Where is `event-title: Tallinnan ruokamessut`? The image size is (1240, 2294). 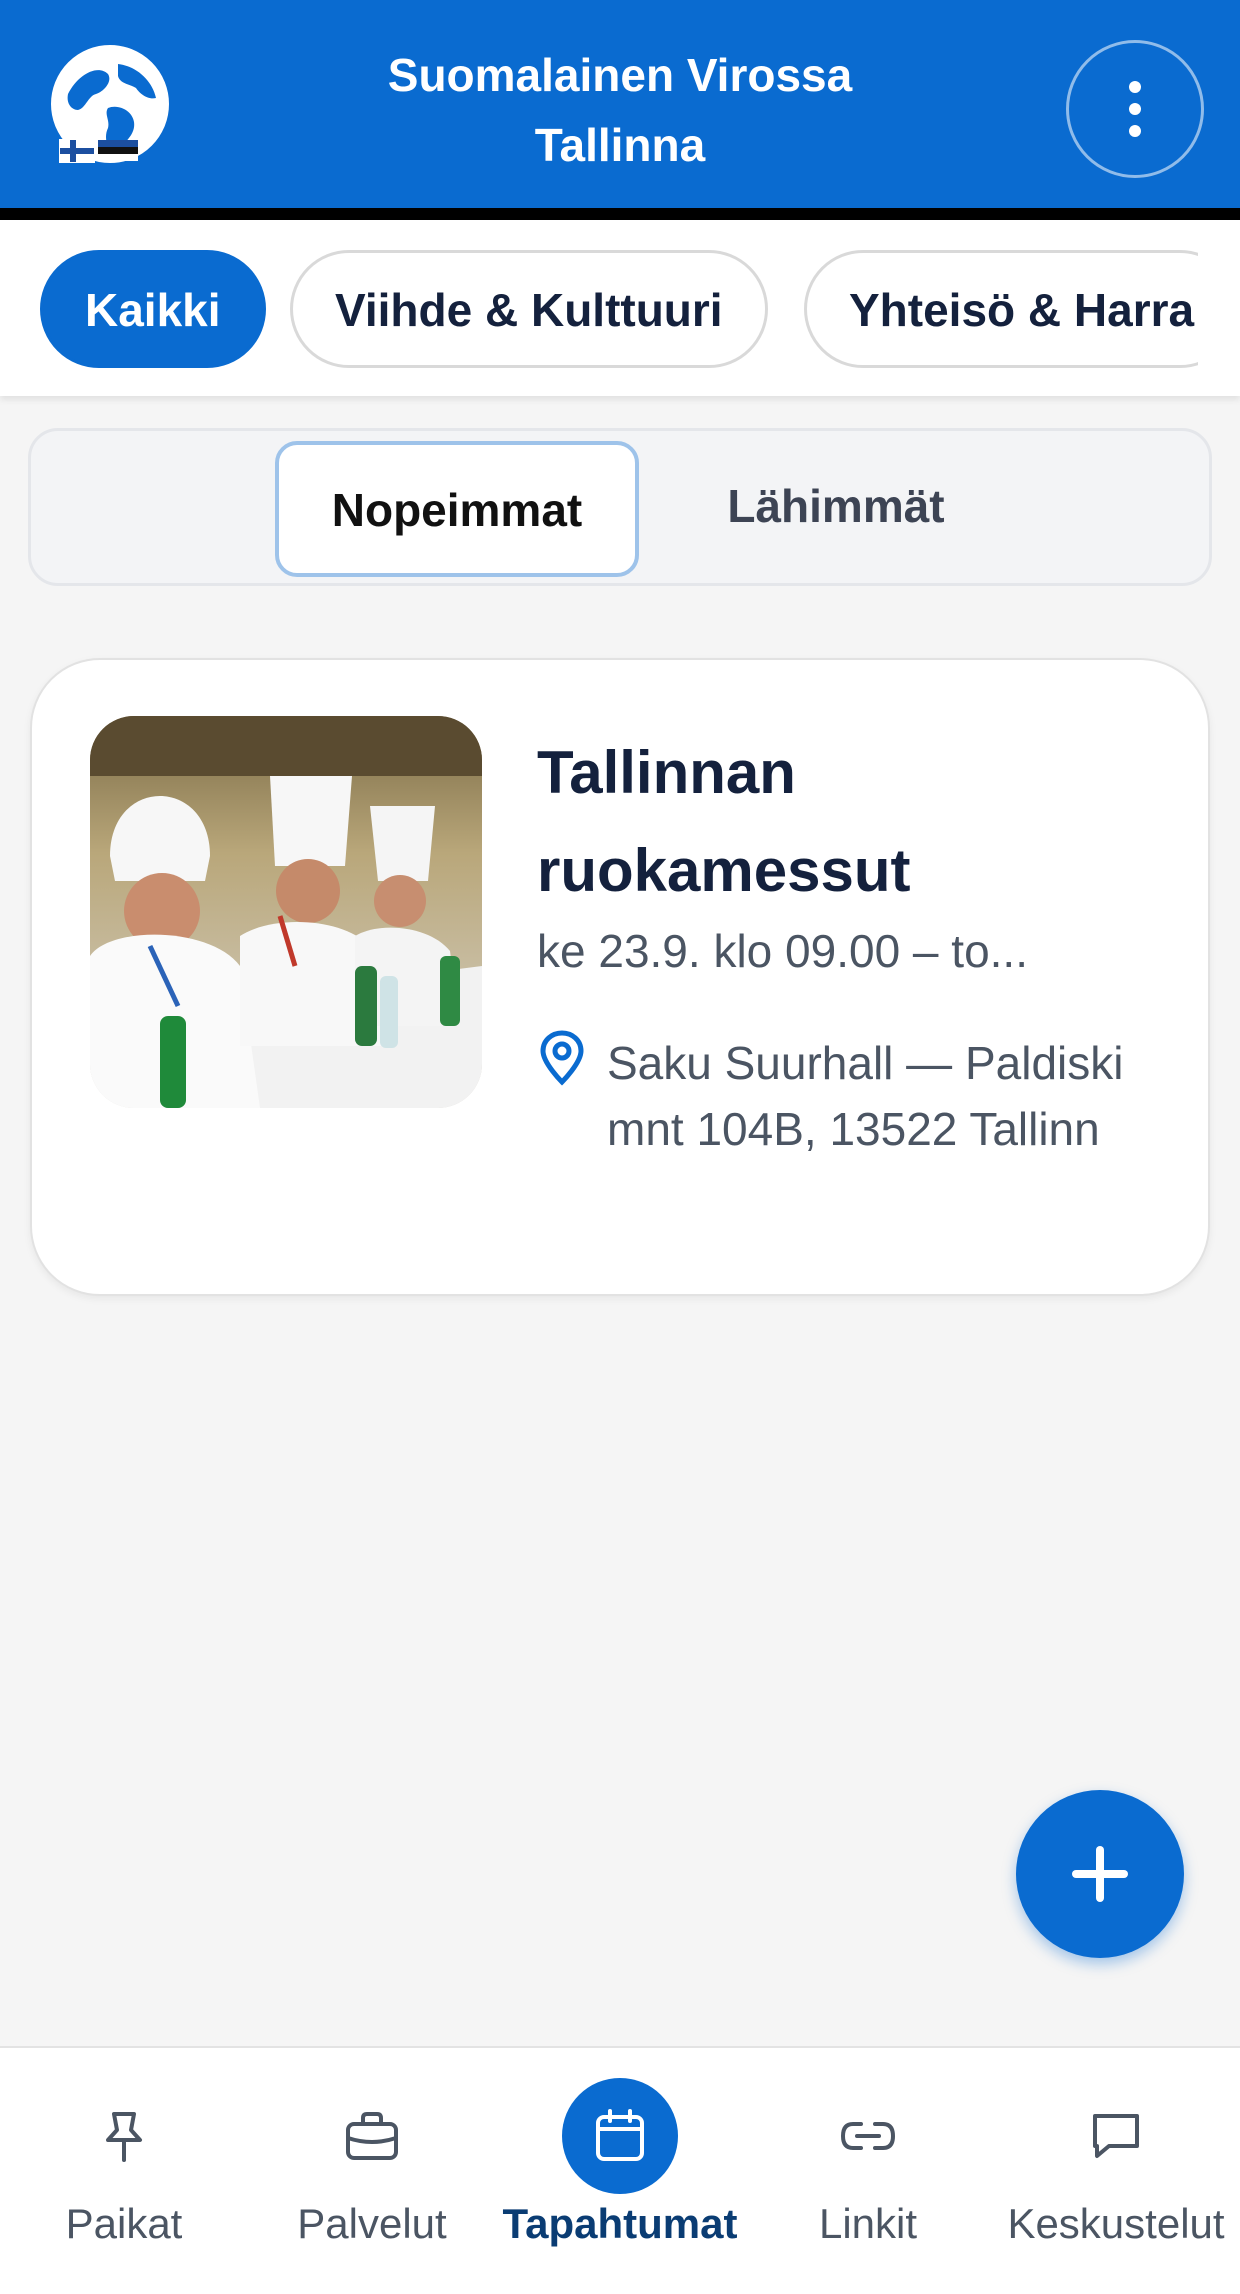
event-title: Tallinnan ruokamessut is located at coordinates (724, 821).